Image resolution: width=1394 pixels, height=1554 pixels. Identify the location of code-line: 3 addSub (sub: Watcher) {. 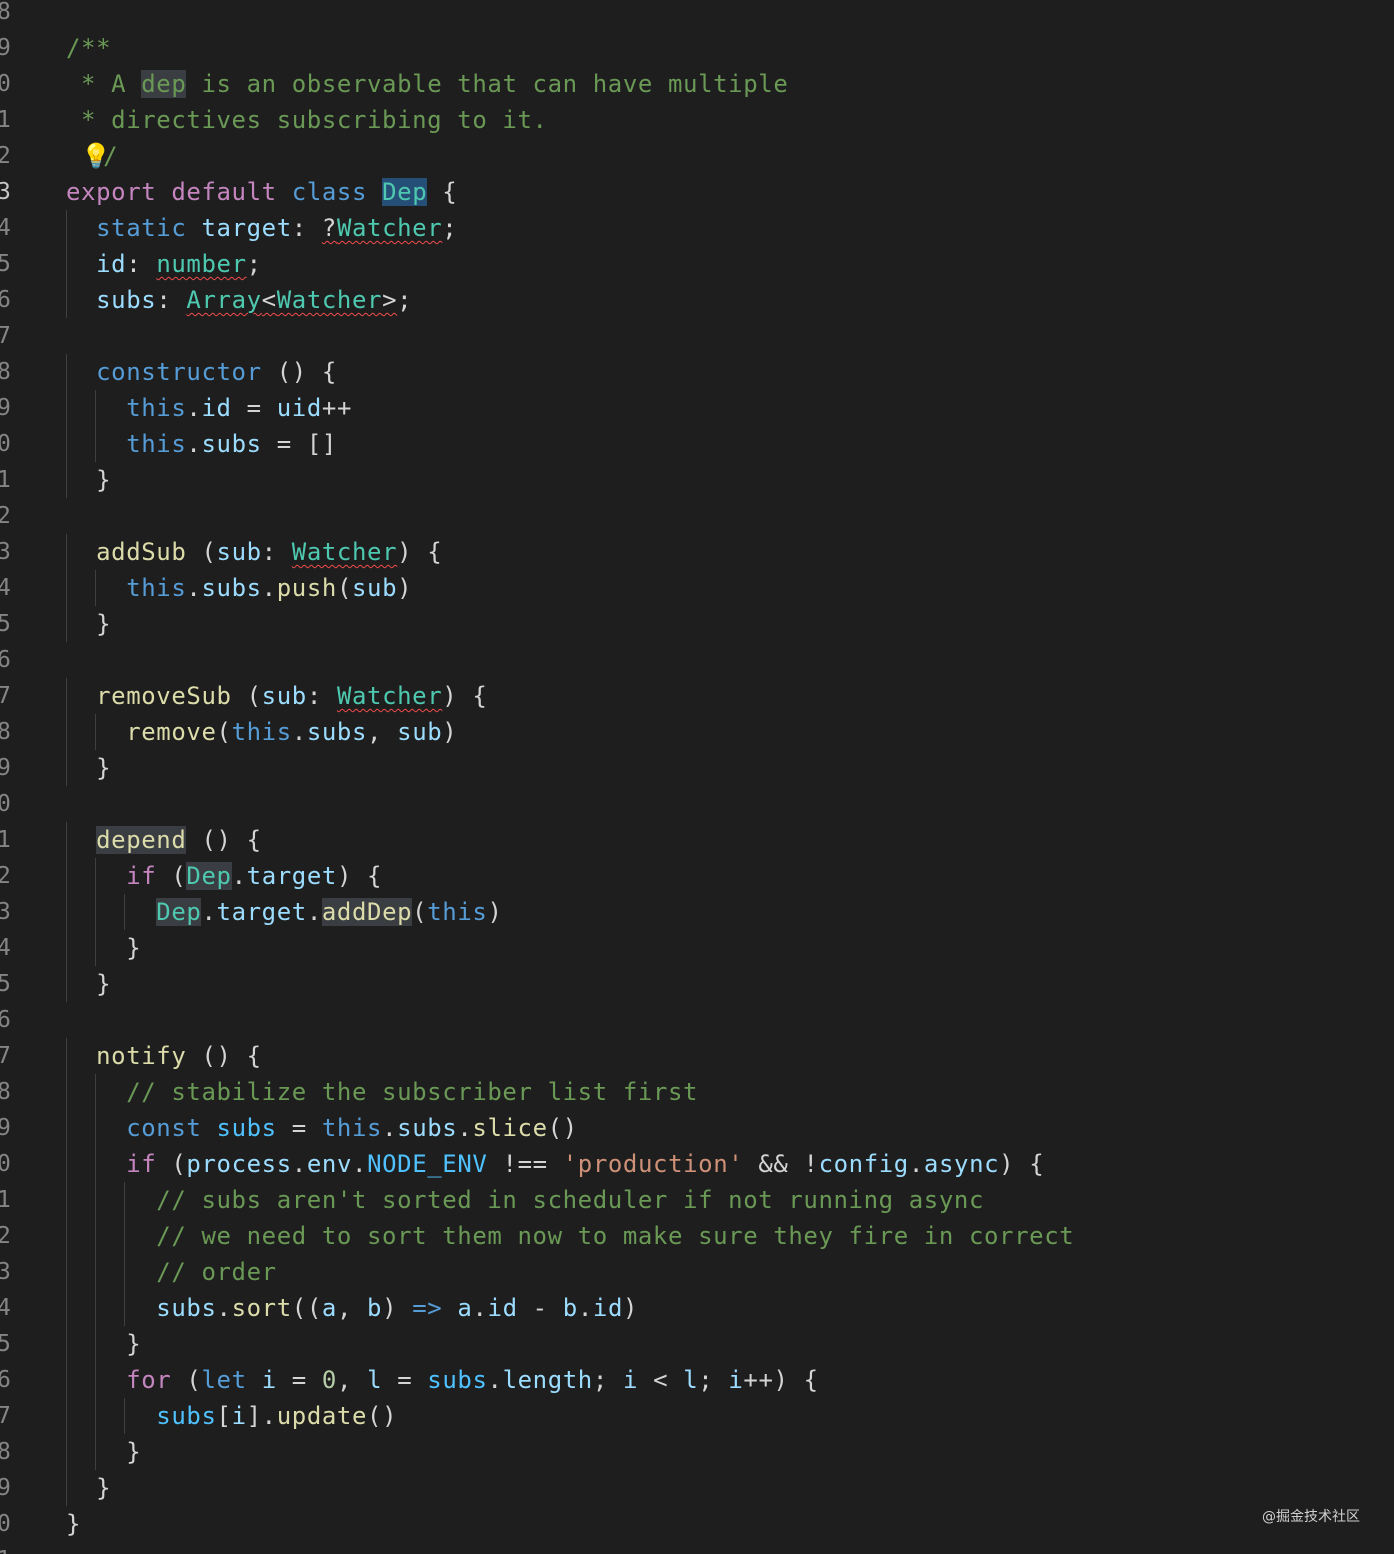
(697, 552).